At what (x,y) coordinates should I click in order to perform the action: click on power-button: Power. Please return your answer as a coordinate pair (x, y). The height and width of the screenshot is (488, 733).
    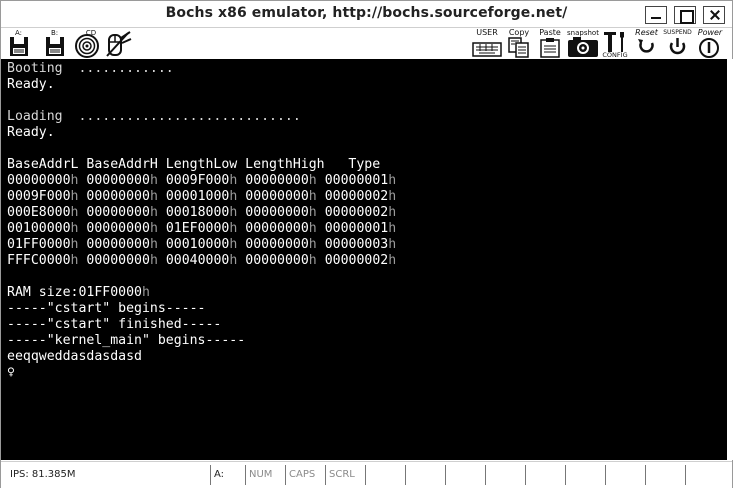
    Looking at the image, I should click on (710, 44).